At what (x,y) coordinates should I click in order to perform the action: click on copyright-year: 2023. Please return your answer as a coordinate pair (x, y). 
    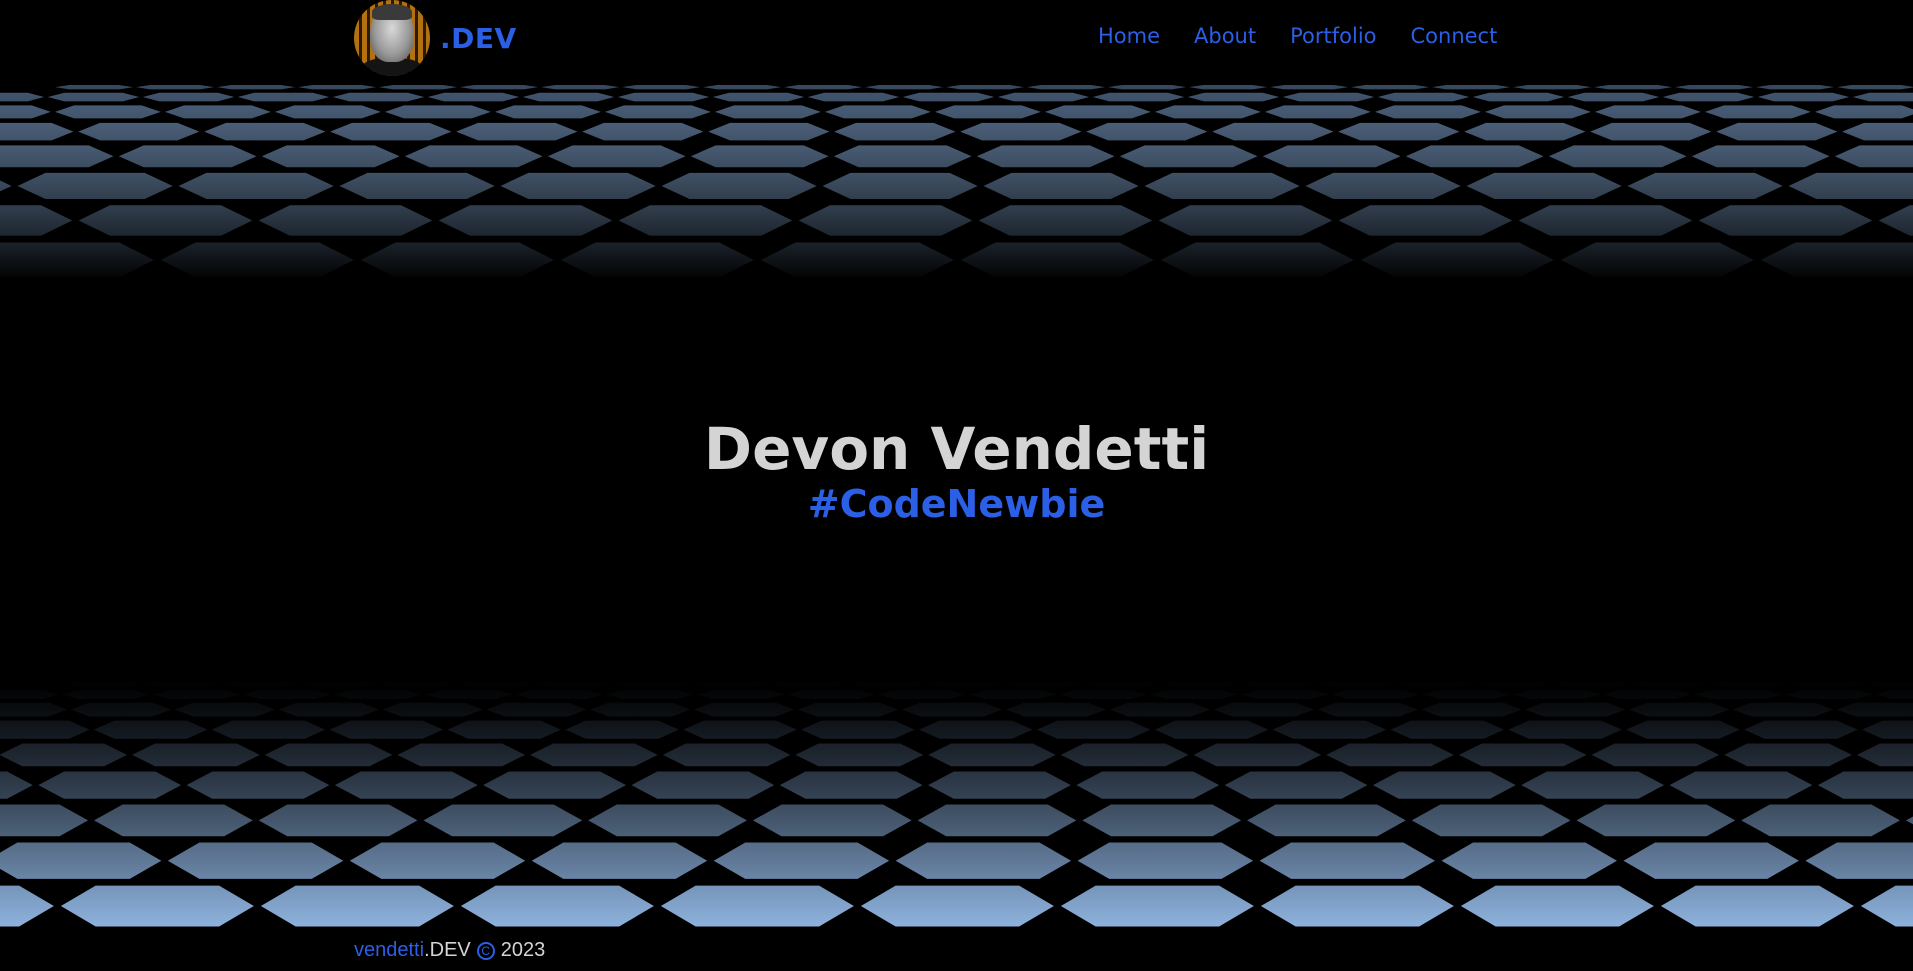
    Looking at the image, I should click on (523, 950).